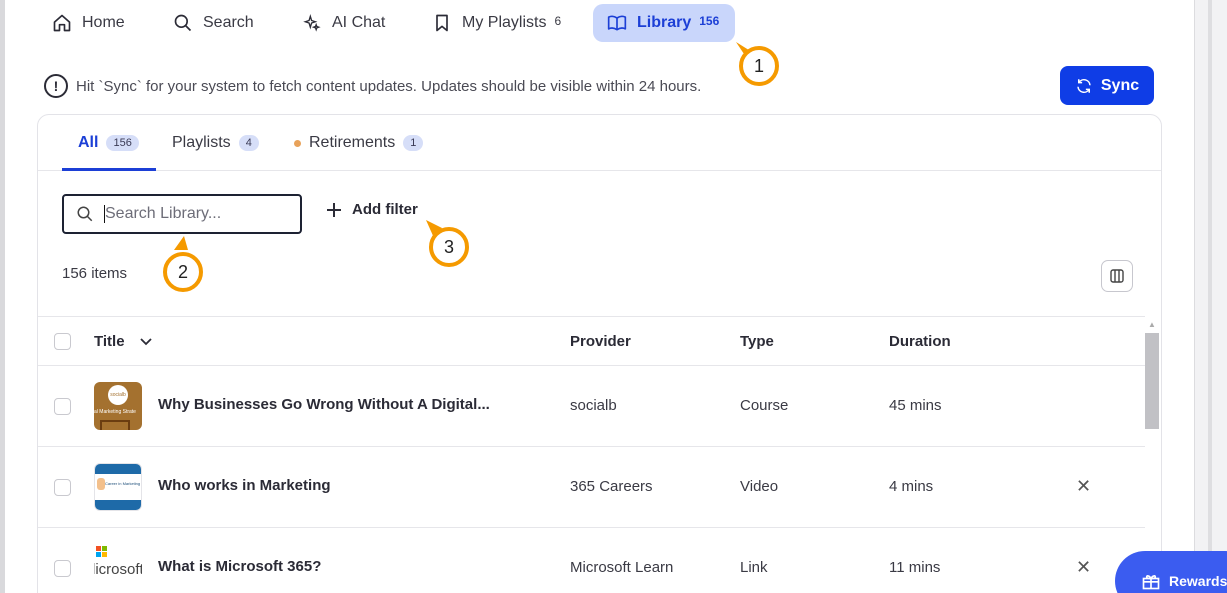 The width and height of the screenshot is (1227, 593). Describe the element at coordinates (2, 296) in the screenshot. I see `window-frame-left` at that location.